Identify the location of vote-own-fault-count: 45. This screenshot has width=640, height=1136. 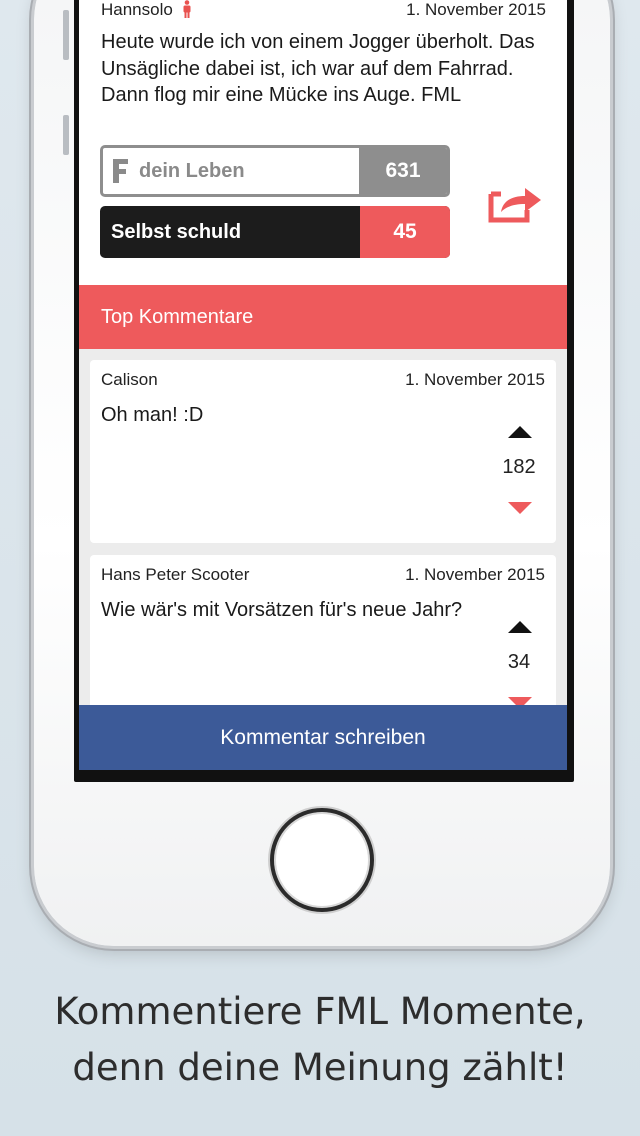
(405, 232).